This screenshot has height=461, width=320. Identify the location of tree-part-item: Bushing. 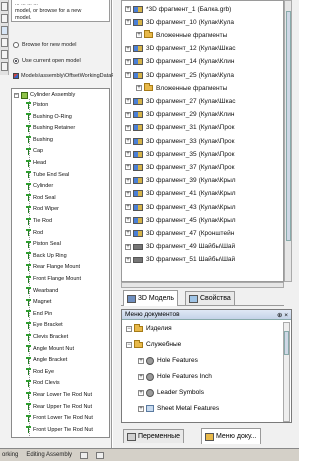
(39, 140).